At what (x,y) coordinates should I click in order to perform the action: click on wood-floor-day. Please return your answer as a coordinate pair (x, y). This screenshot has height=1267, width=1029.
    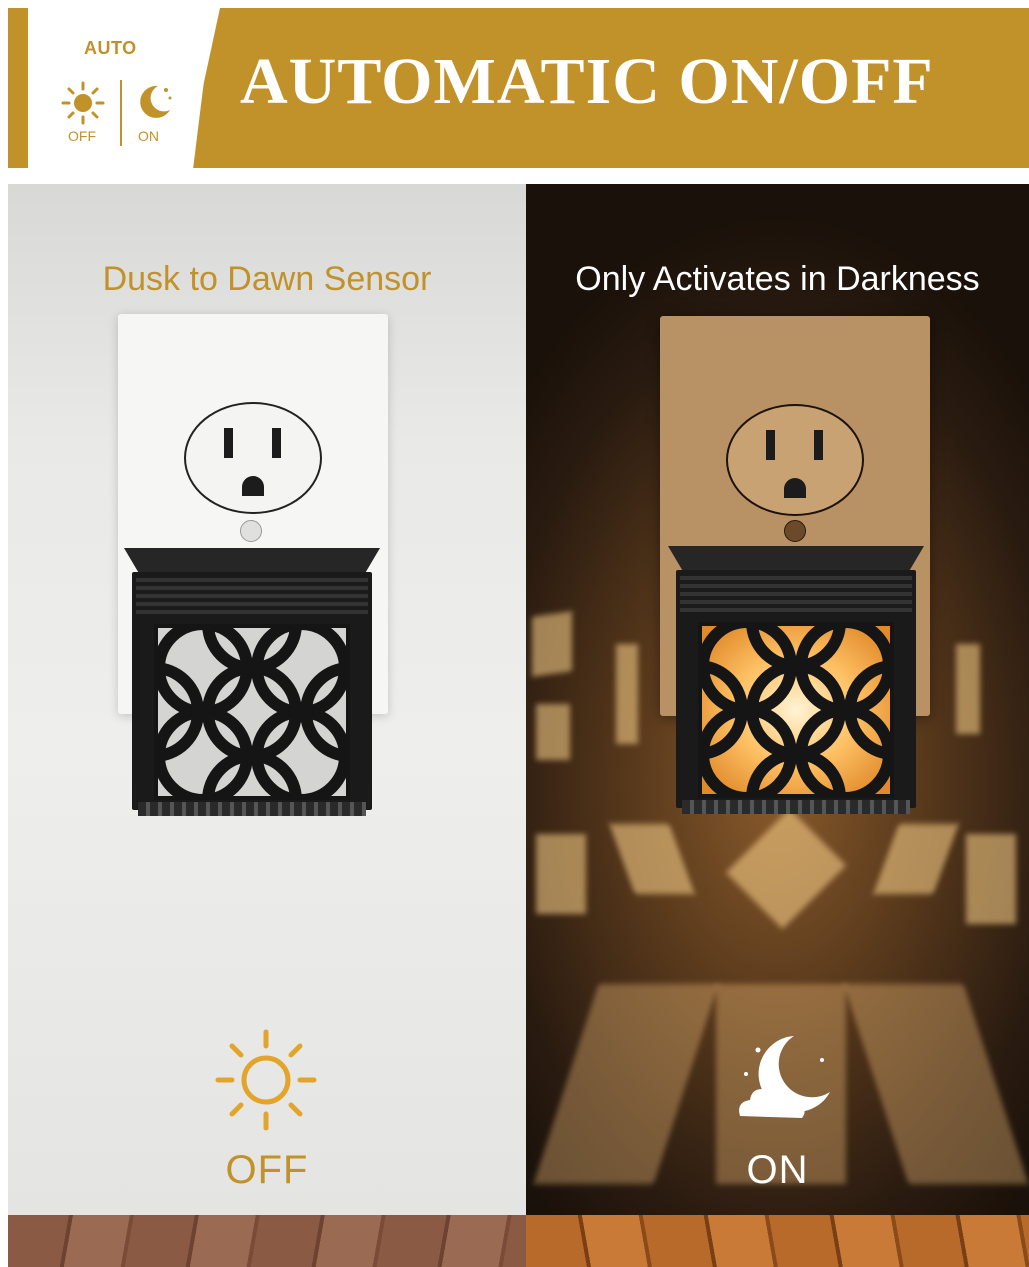
    Looking at the image, I should click on (267, 1241).